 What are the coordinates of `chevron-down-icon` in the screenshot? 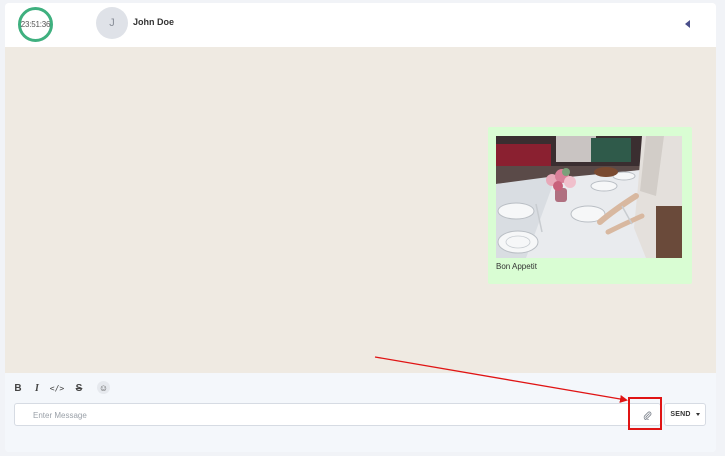 It's located at (697, 414).